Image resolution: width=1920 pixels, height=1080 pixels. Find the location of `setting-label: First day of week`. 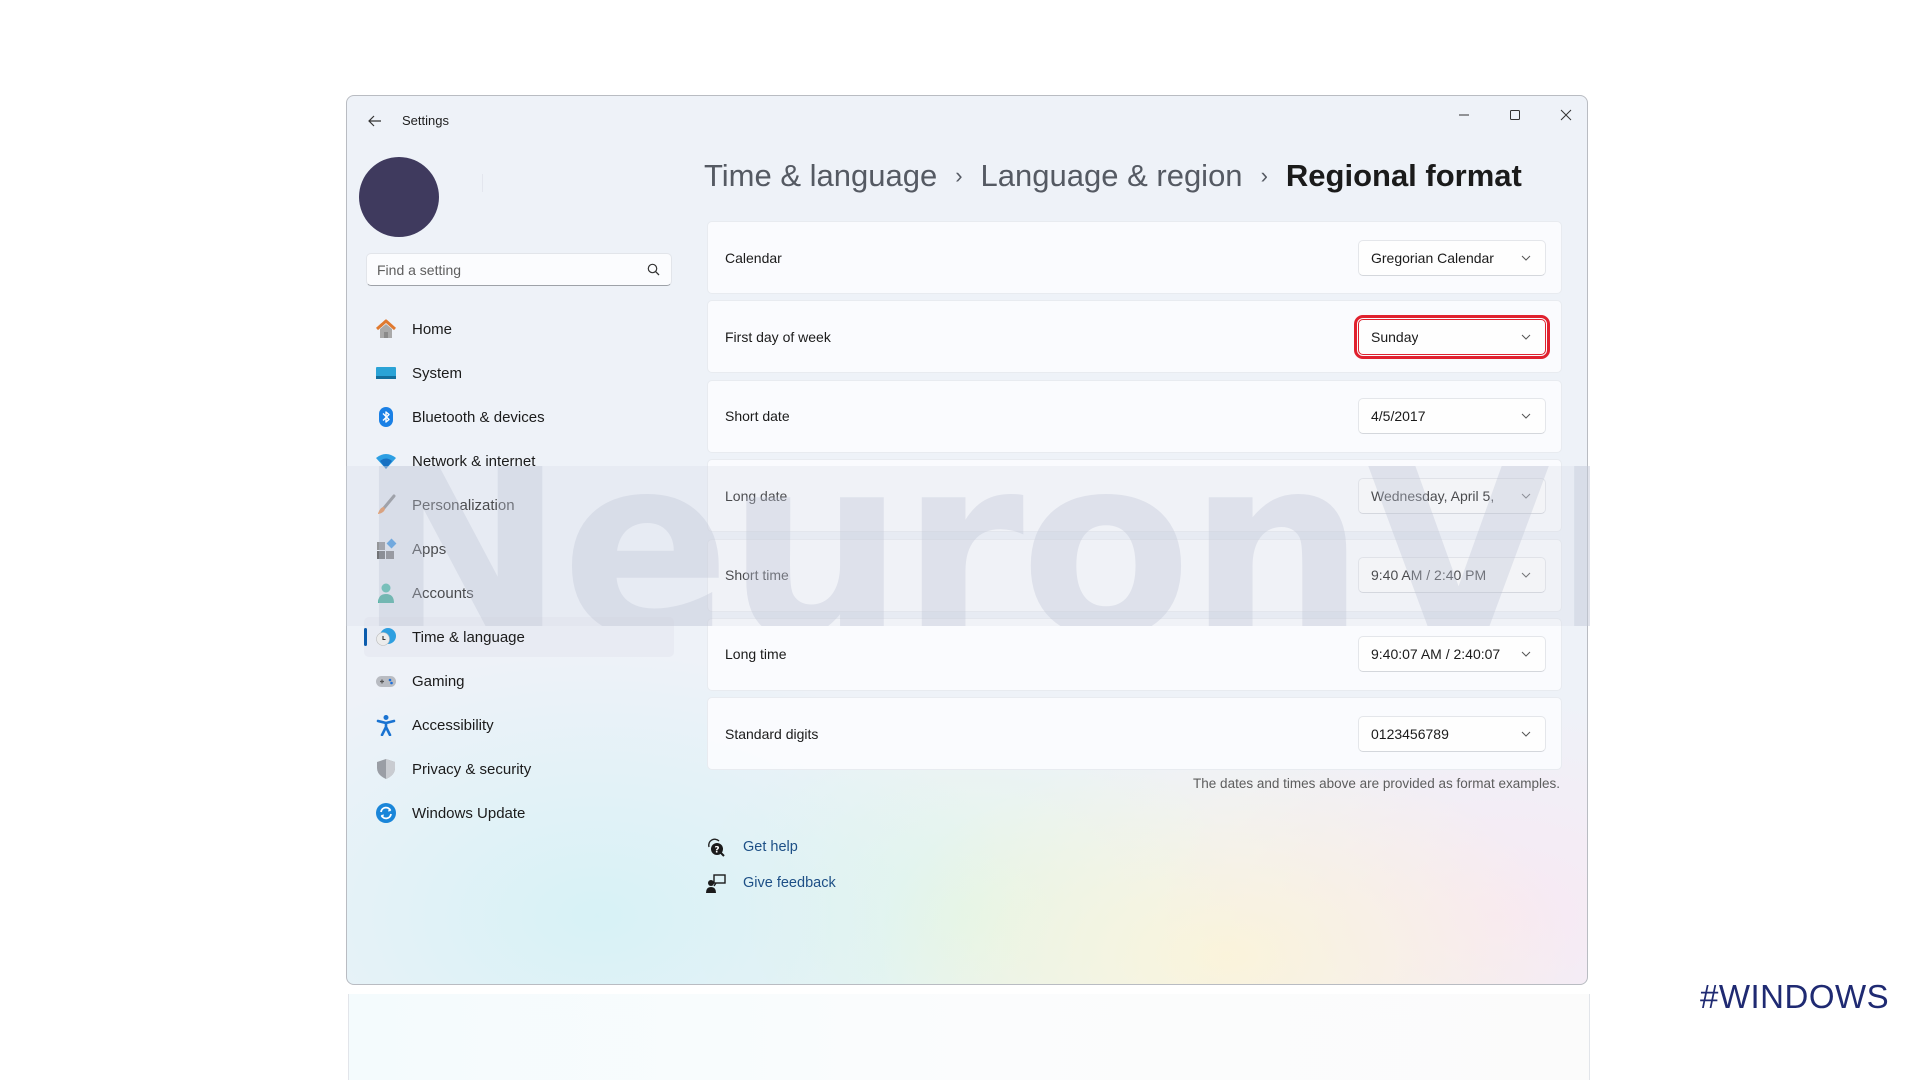

setting-label: First day of week is located at coordinates (778, 336).